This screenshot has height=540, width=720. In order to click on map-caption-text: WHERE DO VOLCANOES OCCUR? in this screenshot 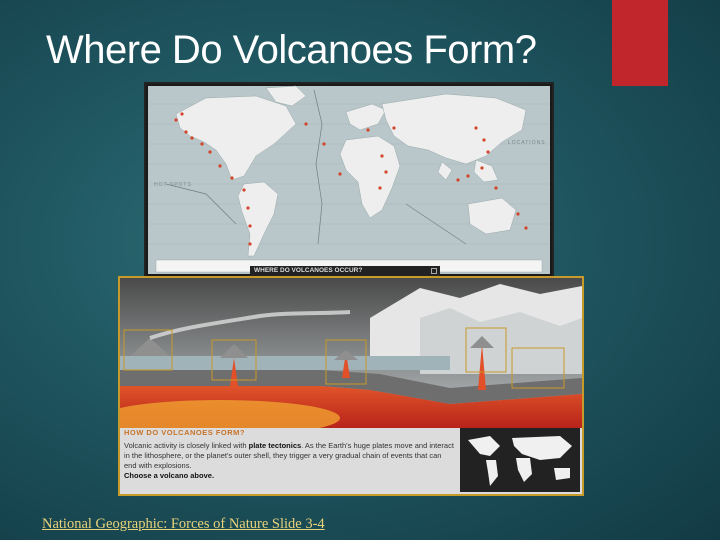, I will do `click(308, 270)`.